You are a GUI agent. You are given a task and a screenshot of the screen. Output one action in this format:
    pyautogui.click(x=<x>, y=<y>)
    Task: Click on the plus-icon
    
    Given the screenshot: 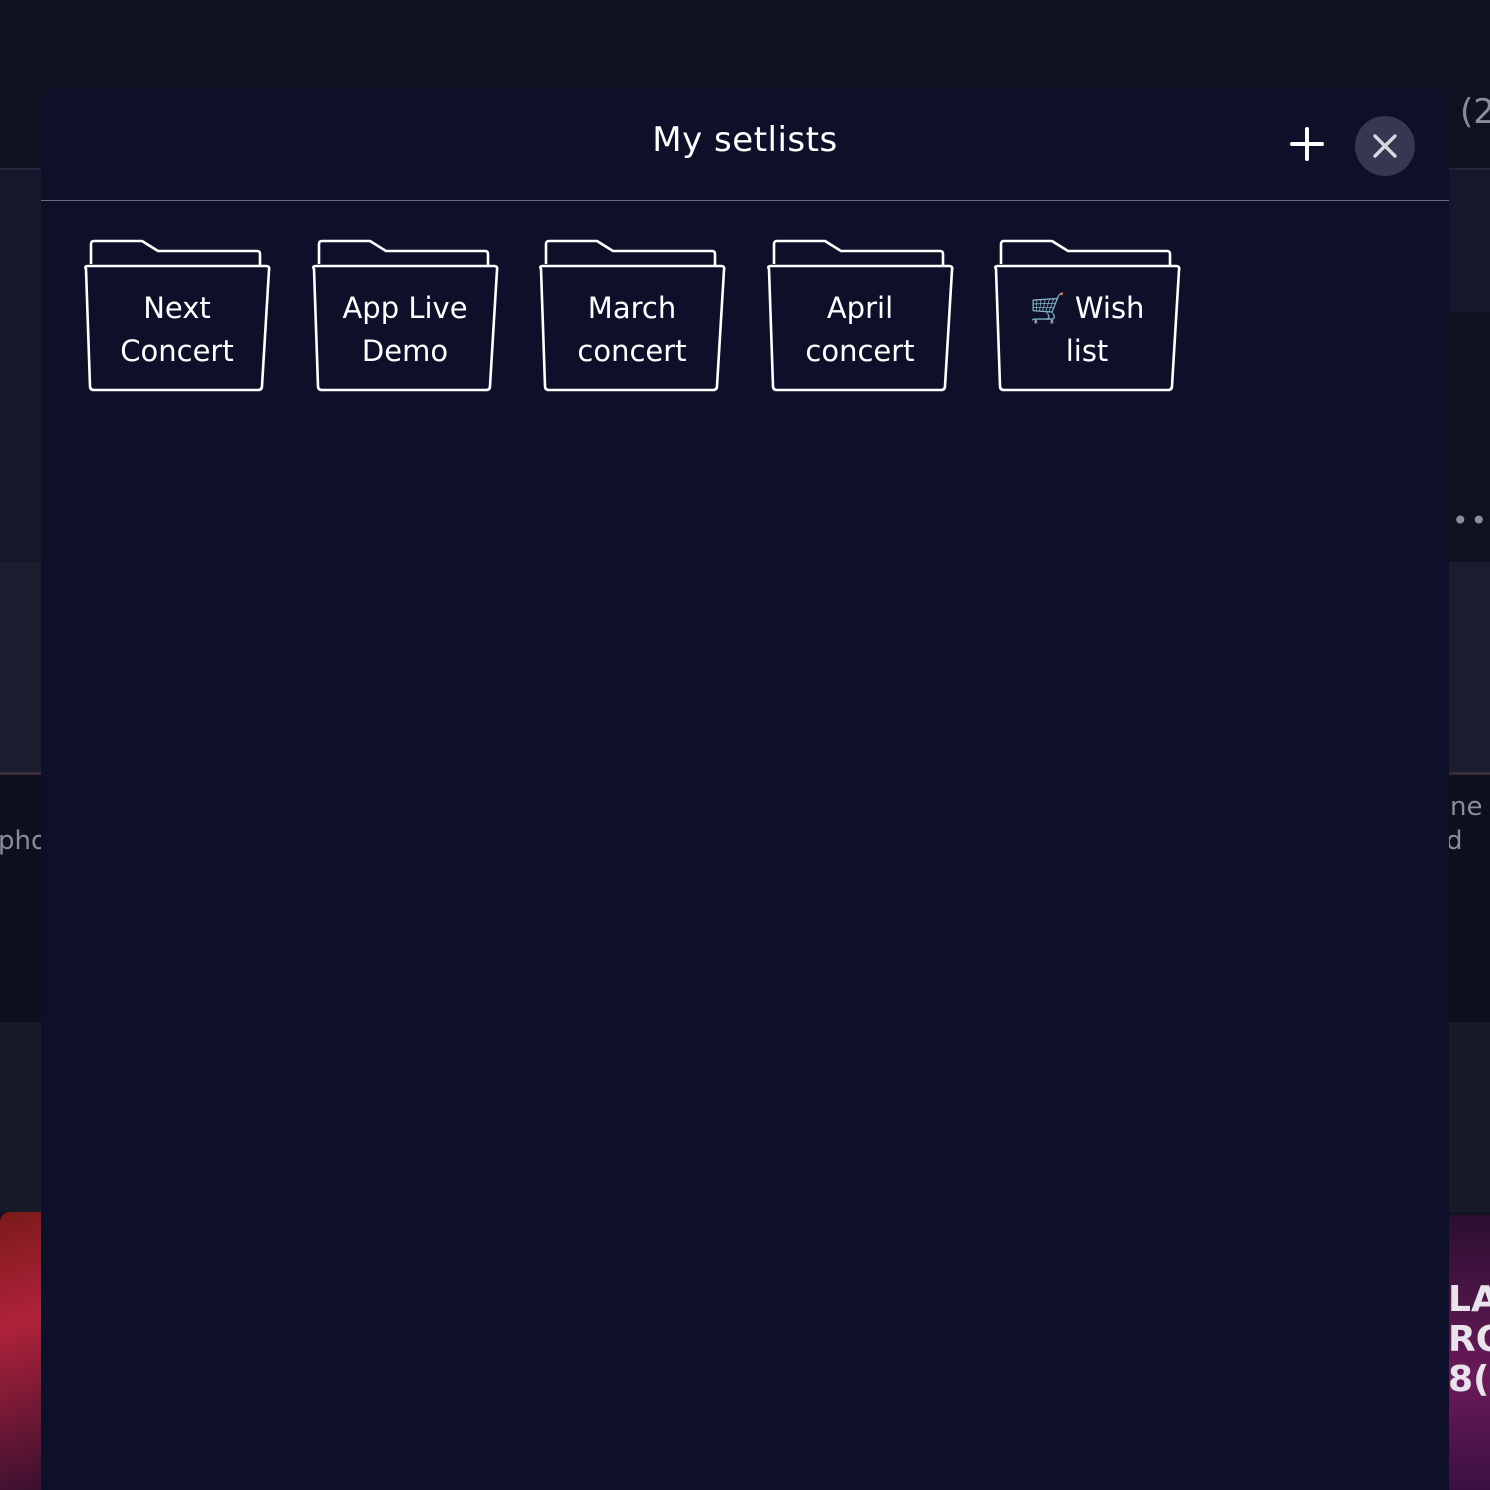 What is the action you would take?
    pyautogui.click(x=1307, y=144)
    